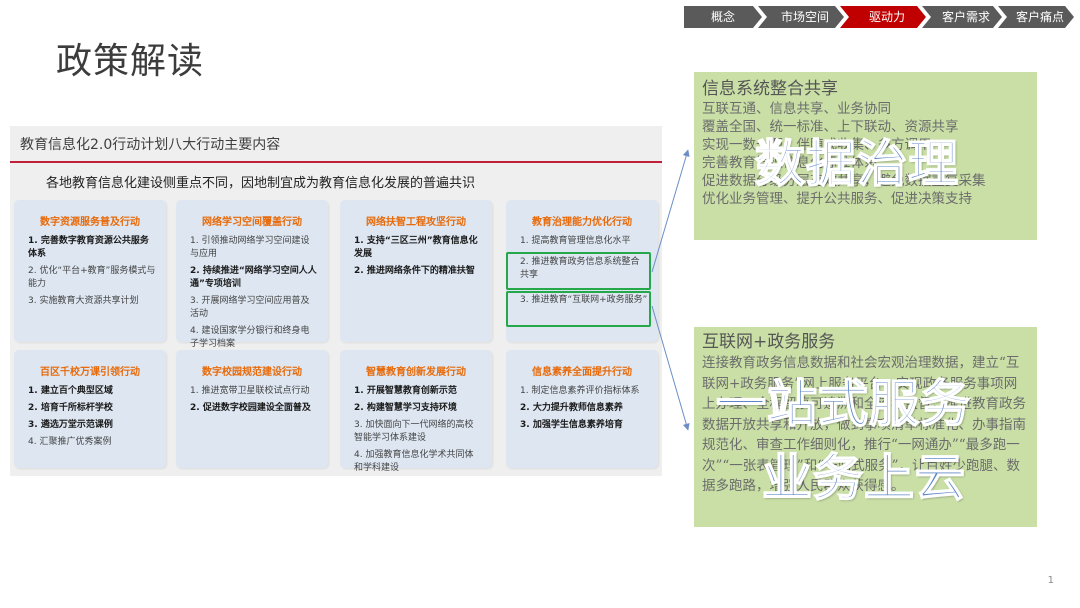 Image resolution: width=1080 pixels, height=608 pixels. I want to click on card-item: 2. 促进数字校园建设全面普及, so click(250, 408).